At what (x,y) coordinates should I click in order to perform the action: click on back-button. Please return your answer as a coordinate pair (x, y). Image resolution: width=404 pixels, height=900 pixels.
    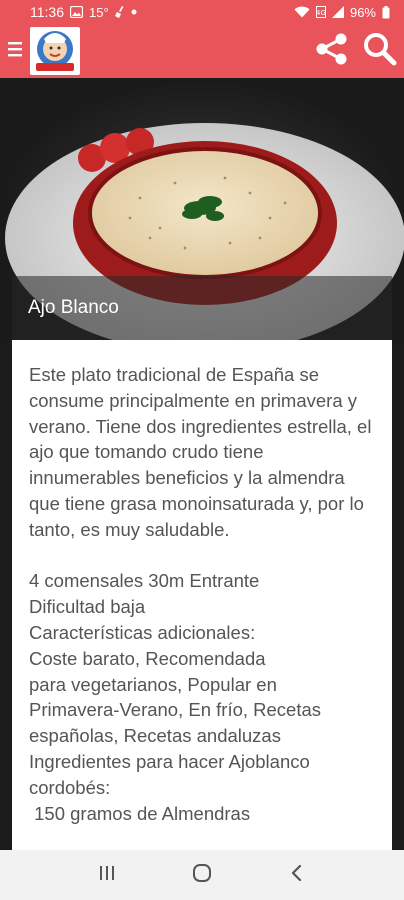
    Looking at the image, I should click on (297, 875).